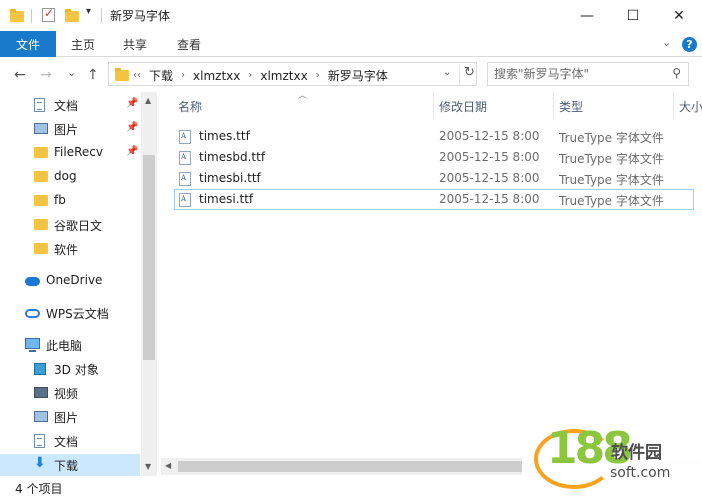 This screenshot has height=499, width=702. What do you see at coordinates (66, 394) in the screenshot?
I see `sidebar-item-label: 视频` at bounding box center [66, 394].